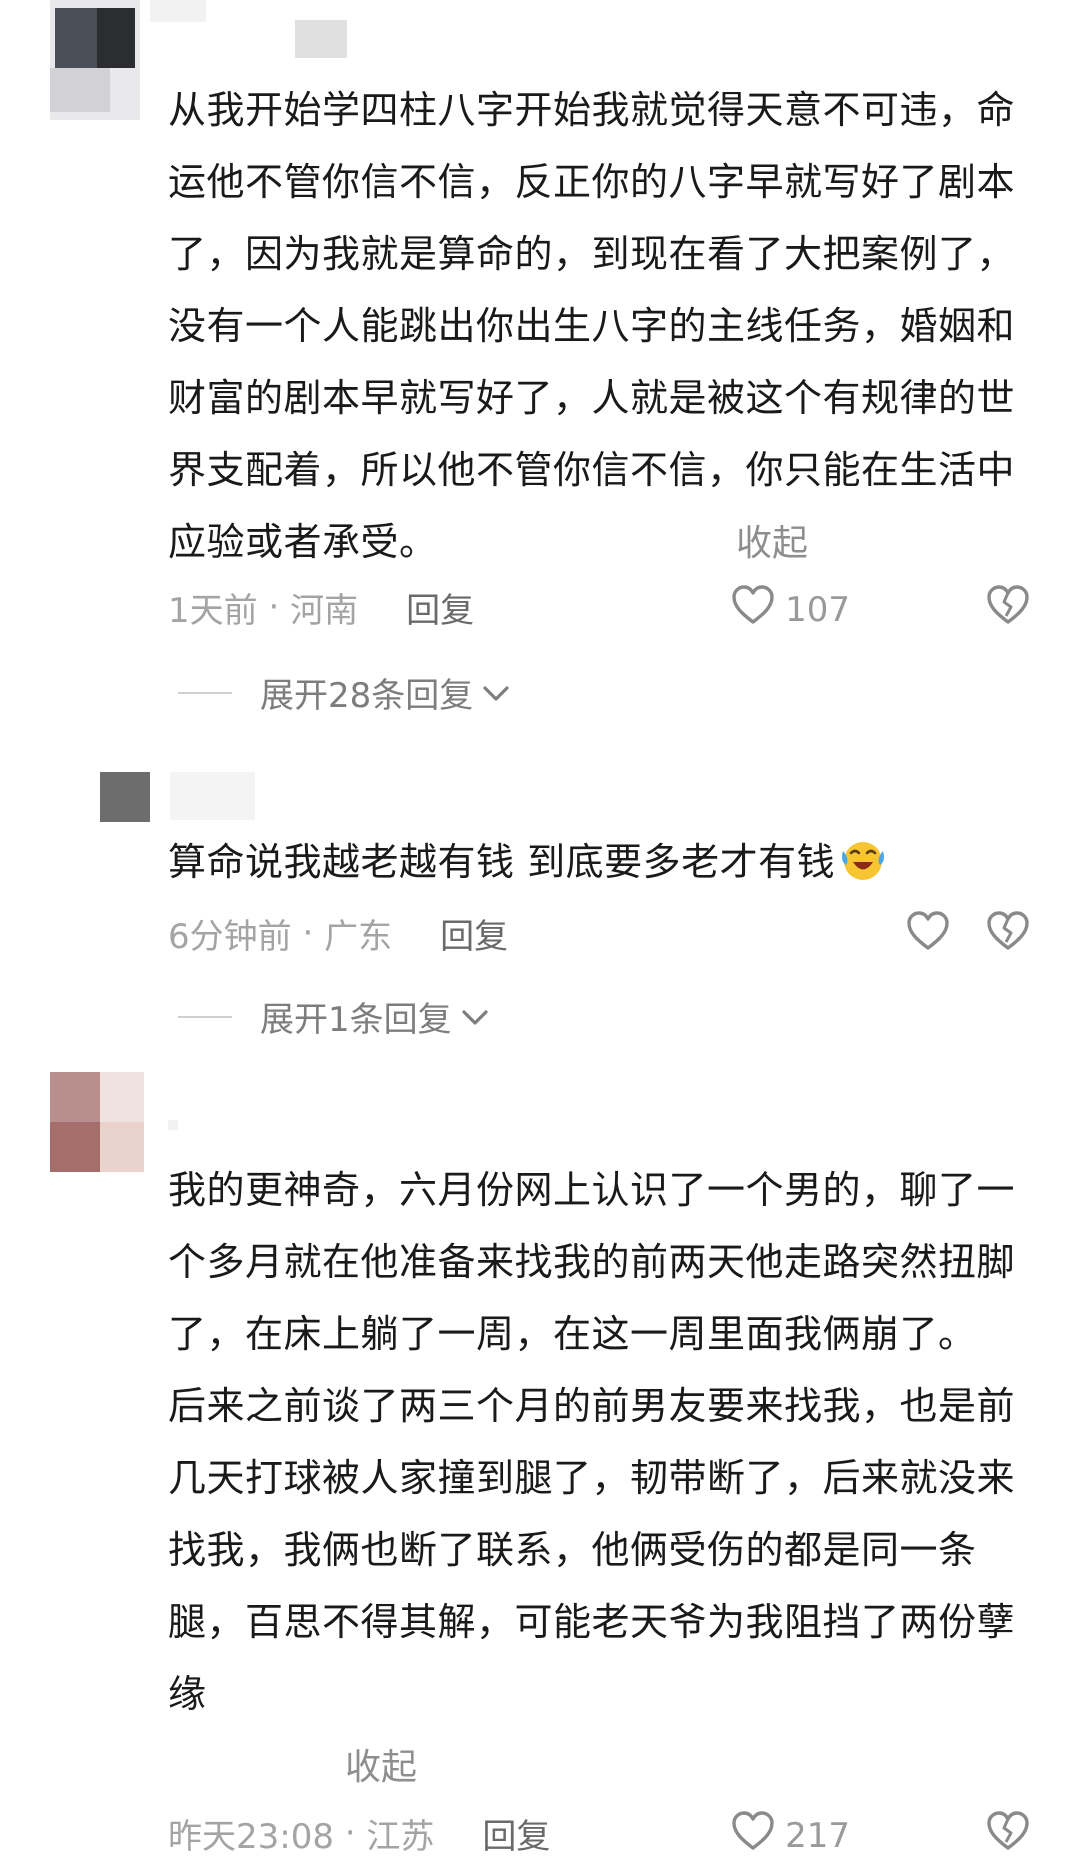  Describe the element at coordinates (324, 610) in the screenshot. I see `location: 河南` at that location.